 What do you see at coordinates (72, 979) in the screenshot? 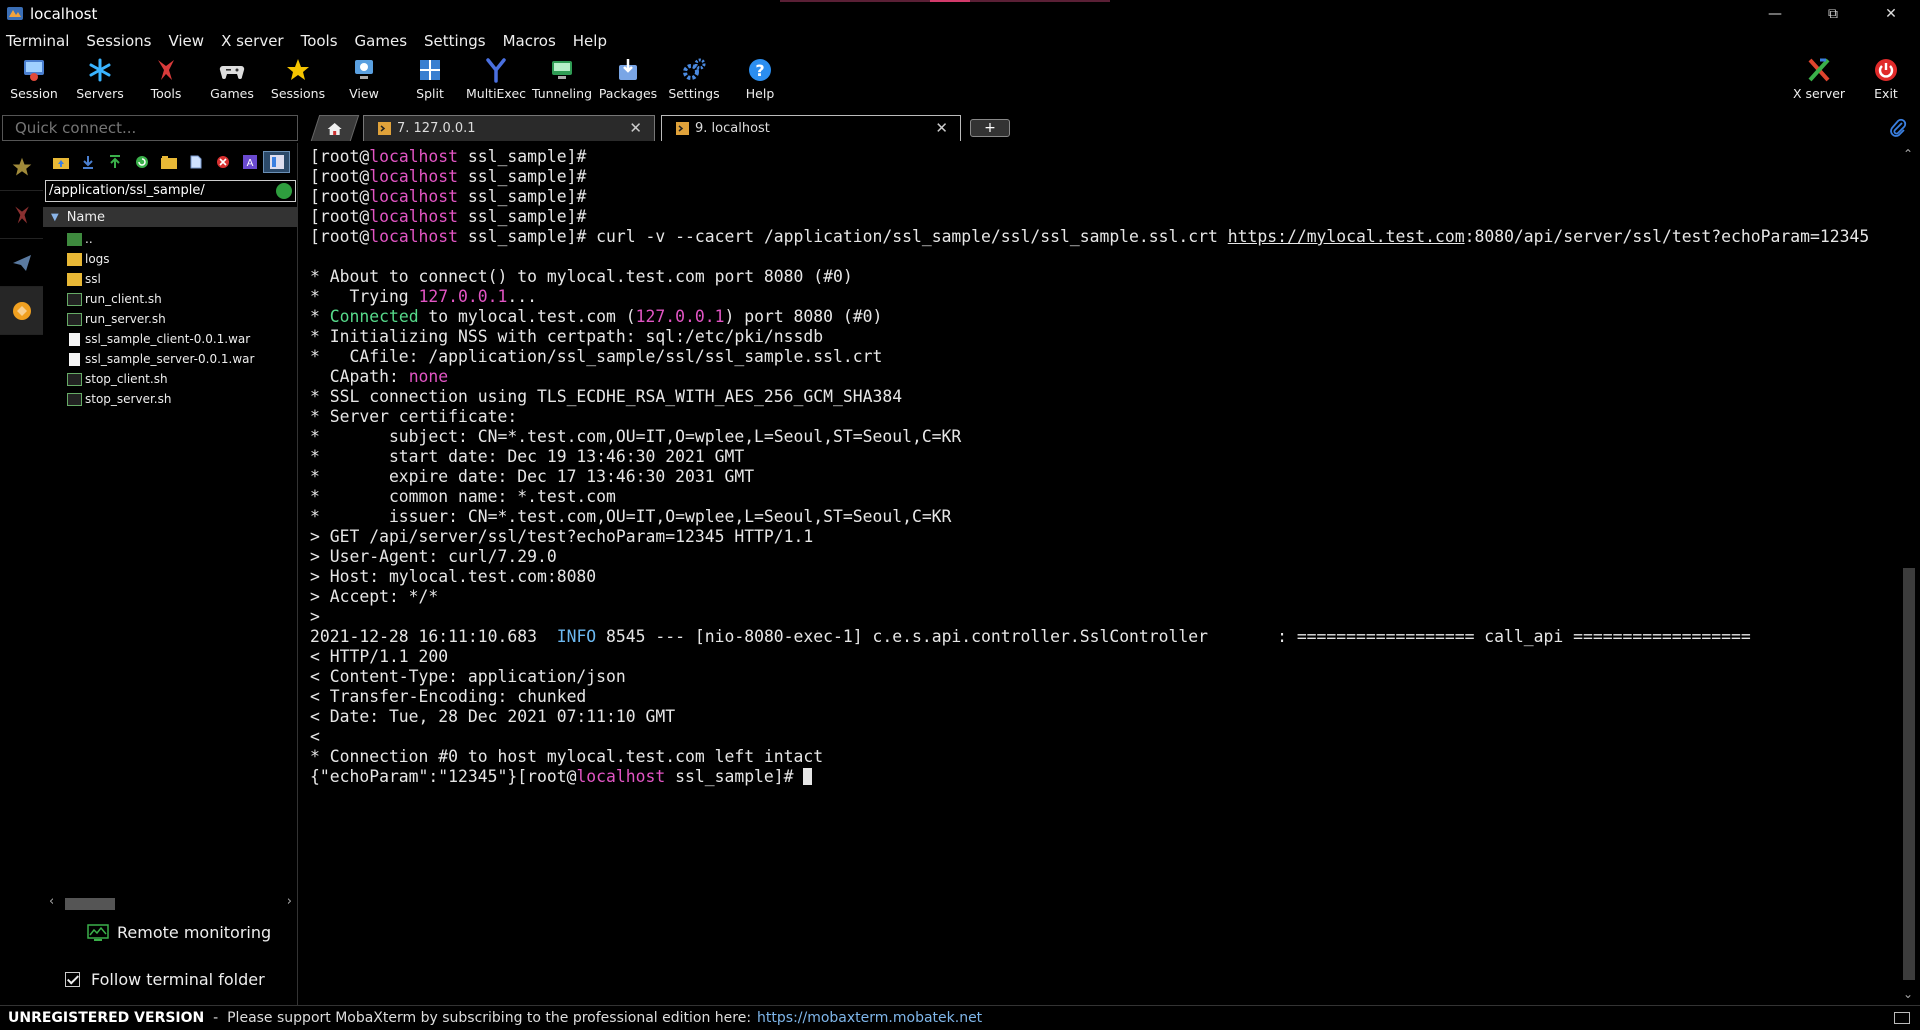
I see `checkbox-checked` at bounding box center [72, 979].